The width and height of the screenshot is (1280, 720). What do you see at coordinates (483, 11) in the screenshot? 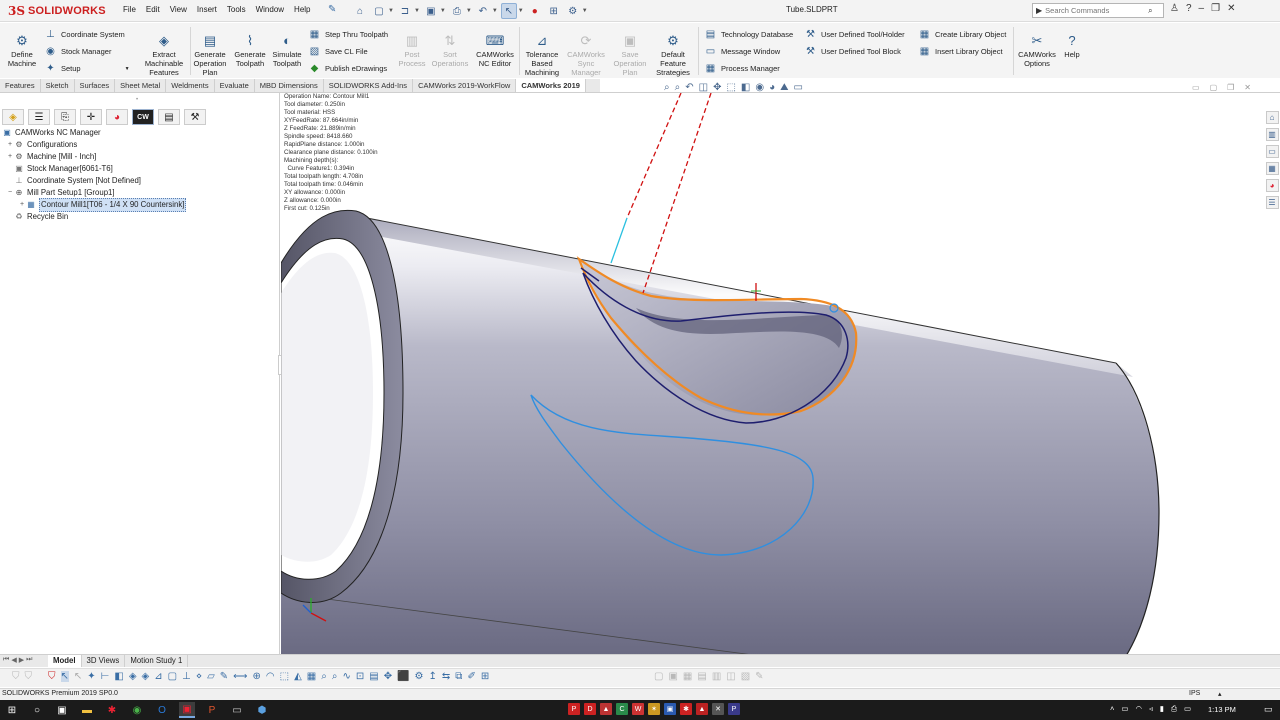
I see `undo-icon: ↶` at bounding box center [483, 11].